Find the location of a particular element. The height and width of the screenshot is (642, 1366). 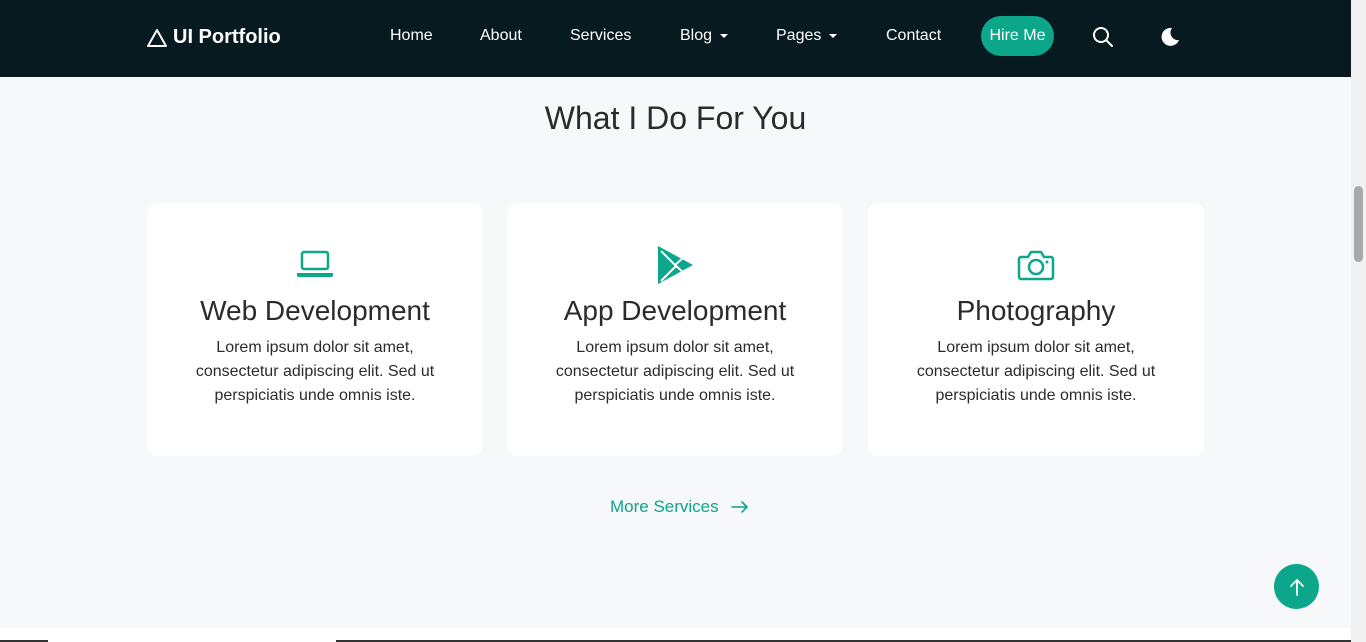

card-title: Web Development is located at coordinates (315, 310).